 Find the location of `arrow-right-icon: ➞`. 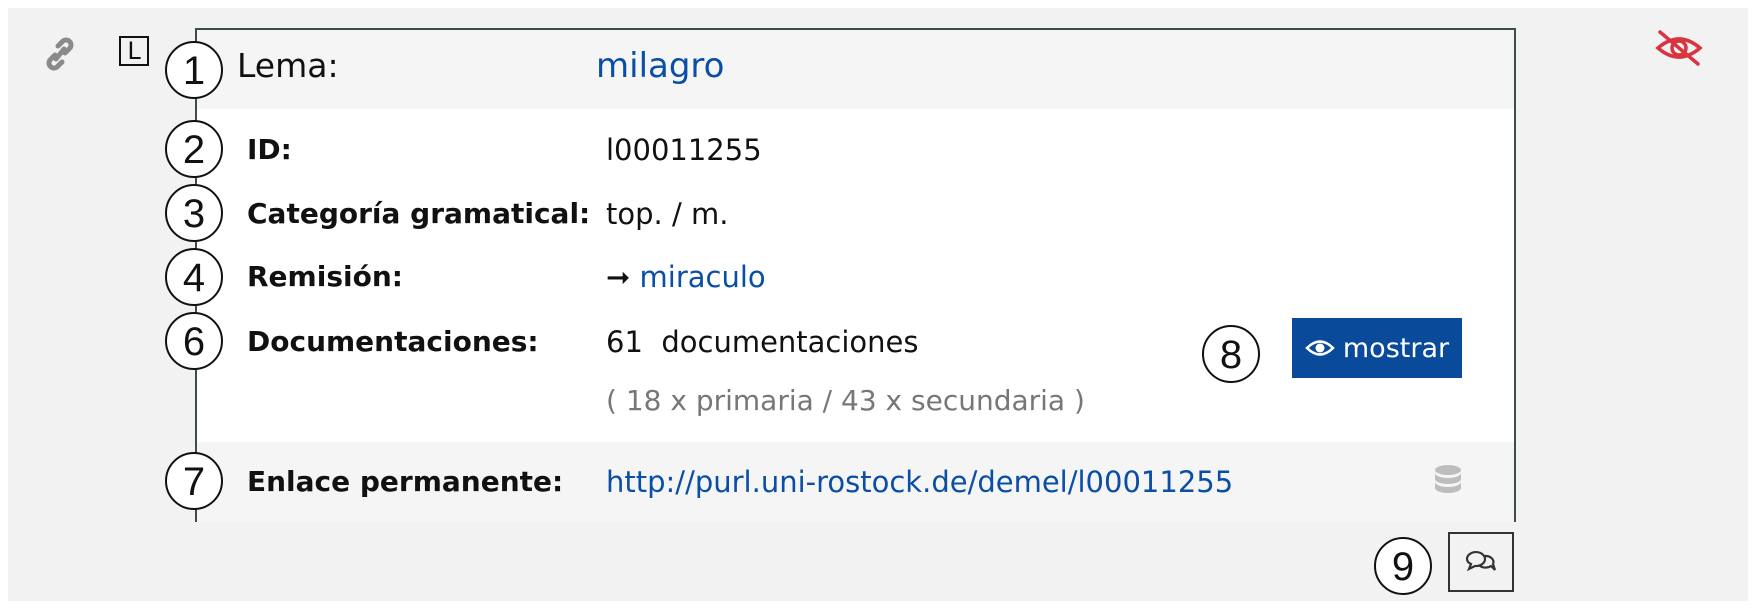

arrow-right-icon: ➞ is located at coordinates (618, 277).